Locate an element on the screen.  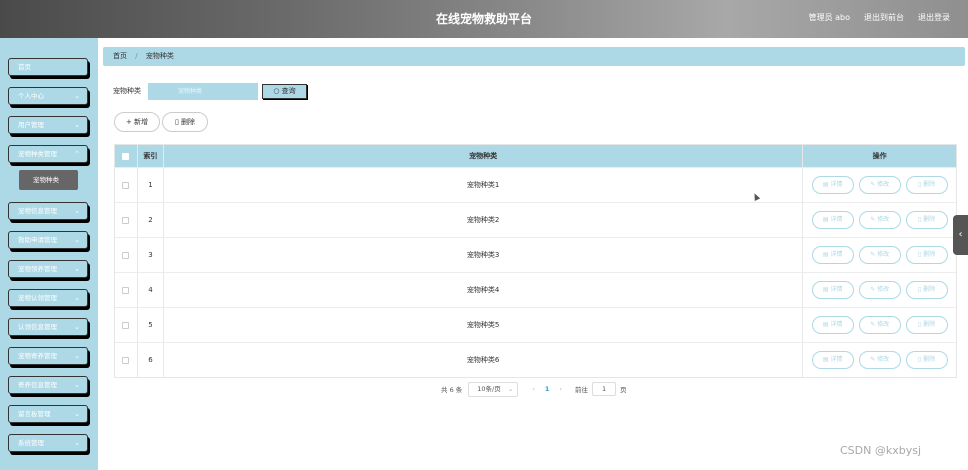
table-row: 5 宠物种类5 ▤ 详情 ✎ 修改 ▯ 删除 is located at coordinates (535, 324).